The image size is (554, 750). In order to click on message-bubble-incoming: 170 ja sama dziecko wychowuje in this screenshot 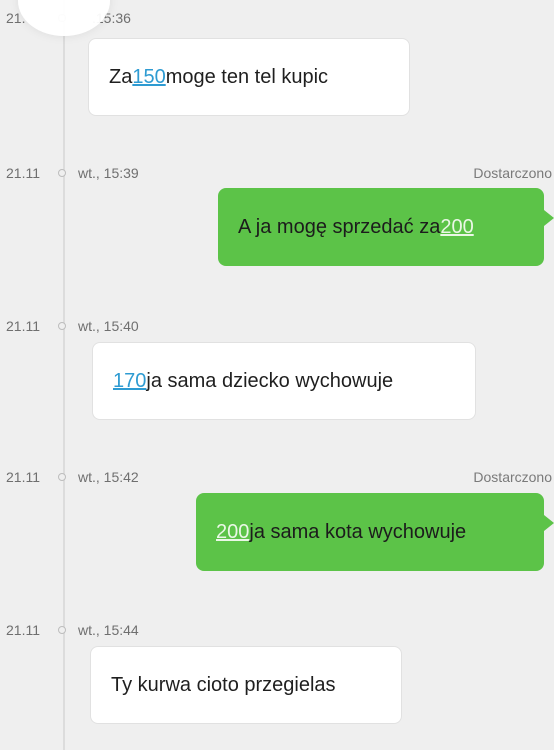, I will do `click(284, 381)`.